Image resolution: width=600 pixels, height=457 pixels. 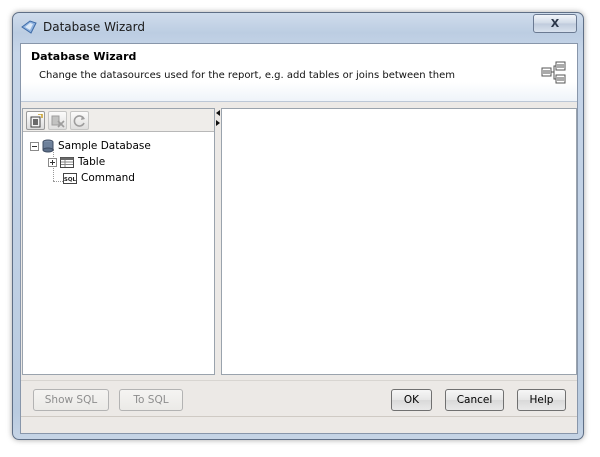 I want to click on tree-item-label: Command, so click(x=108, y=178).